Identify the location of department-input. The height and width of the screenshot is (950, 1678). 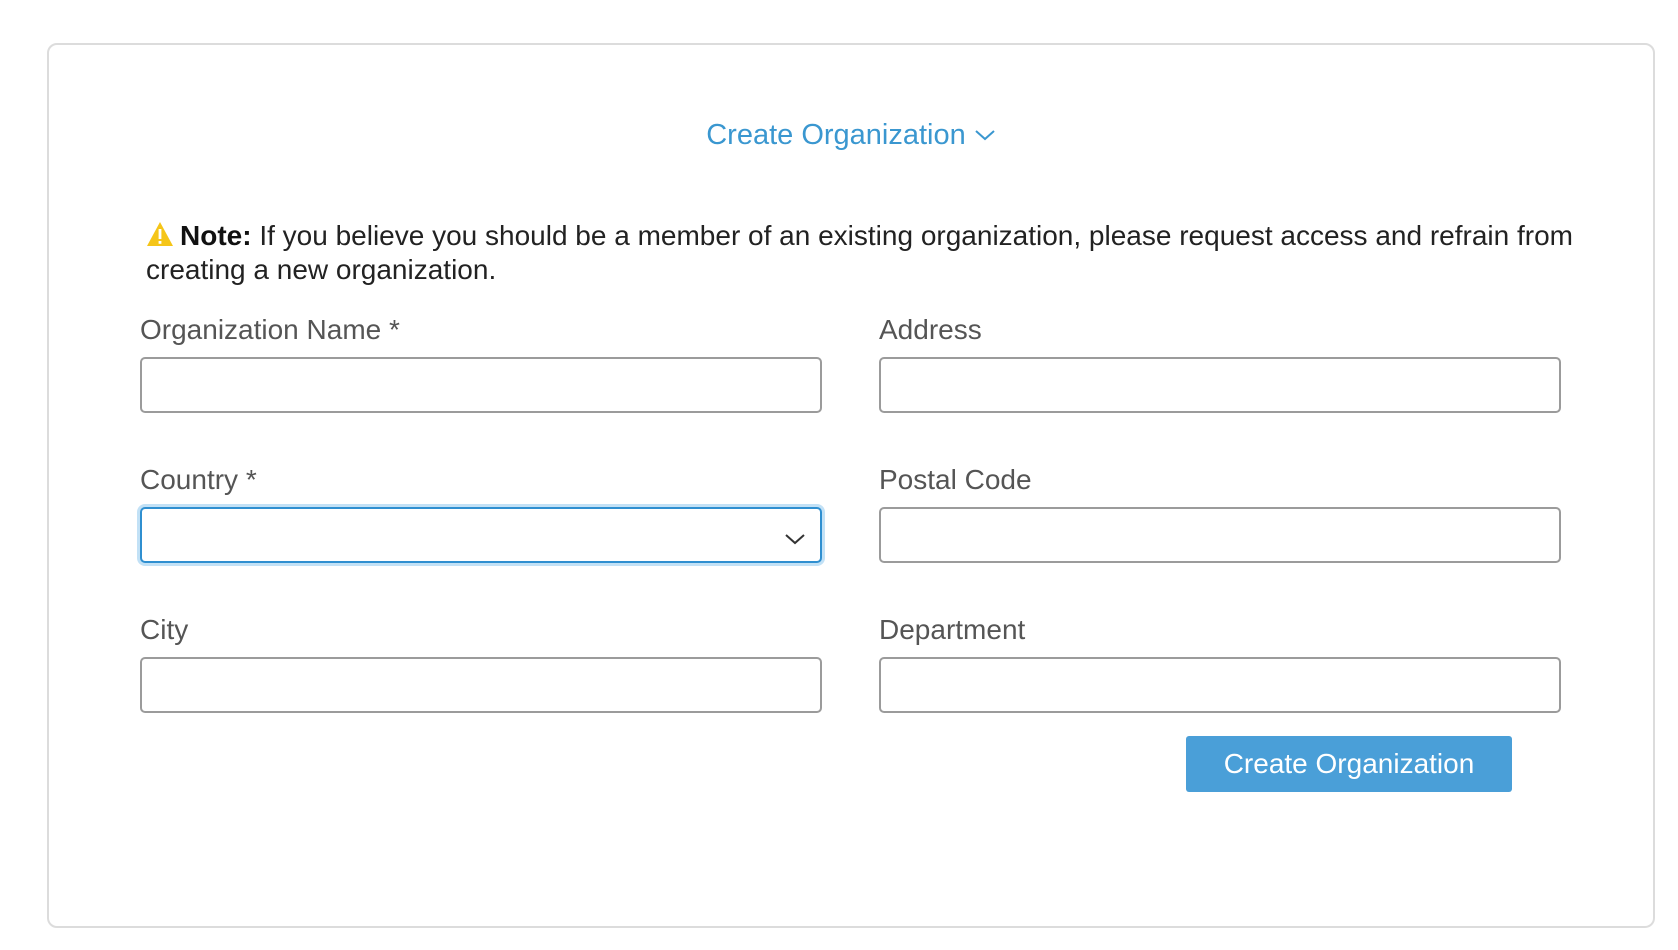
(1220, 685).